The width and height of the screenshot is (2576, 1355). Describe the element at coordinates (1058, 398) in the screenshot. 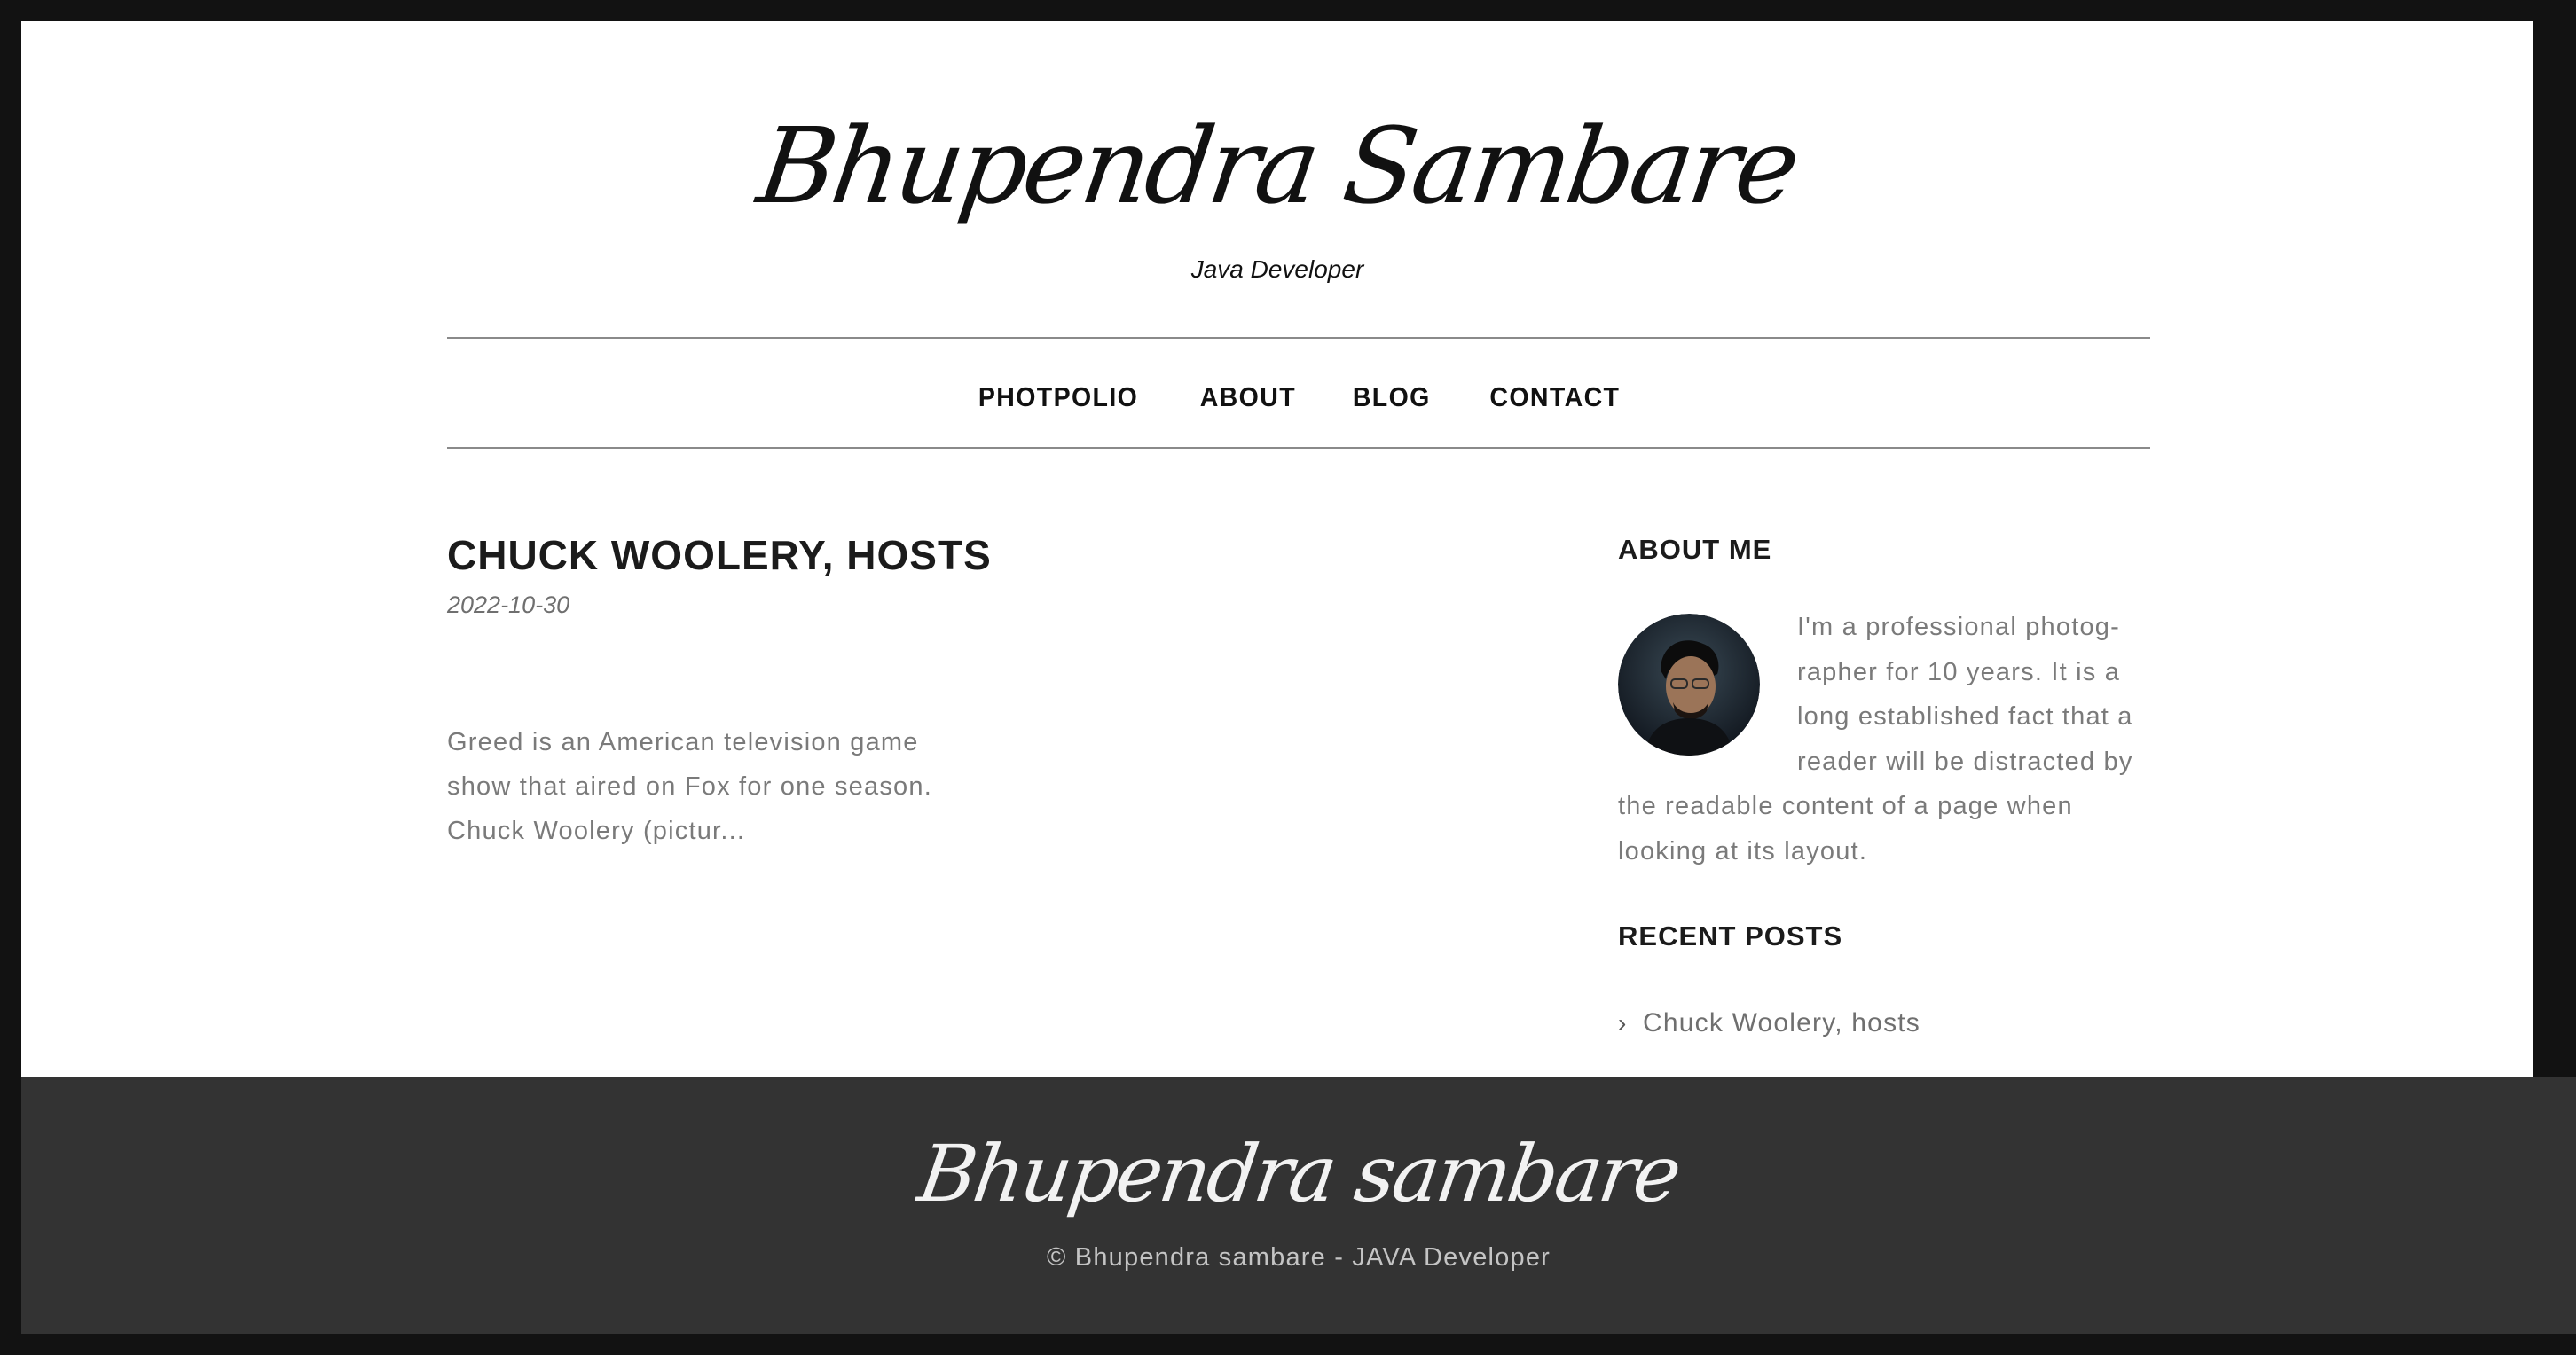

I see `nav-item-photpolio: PHOTPOLIO` at that location.